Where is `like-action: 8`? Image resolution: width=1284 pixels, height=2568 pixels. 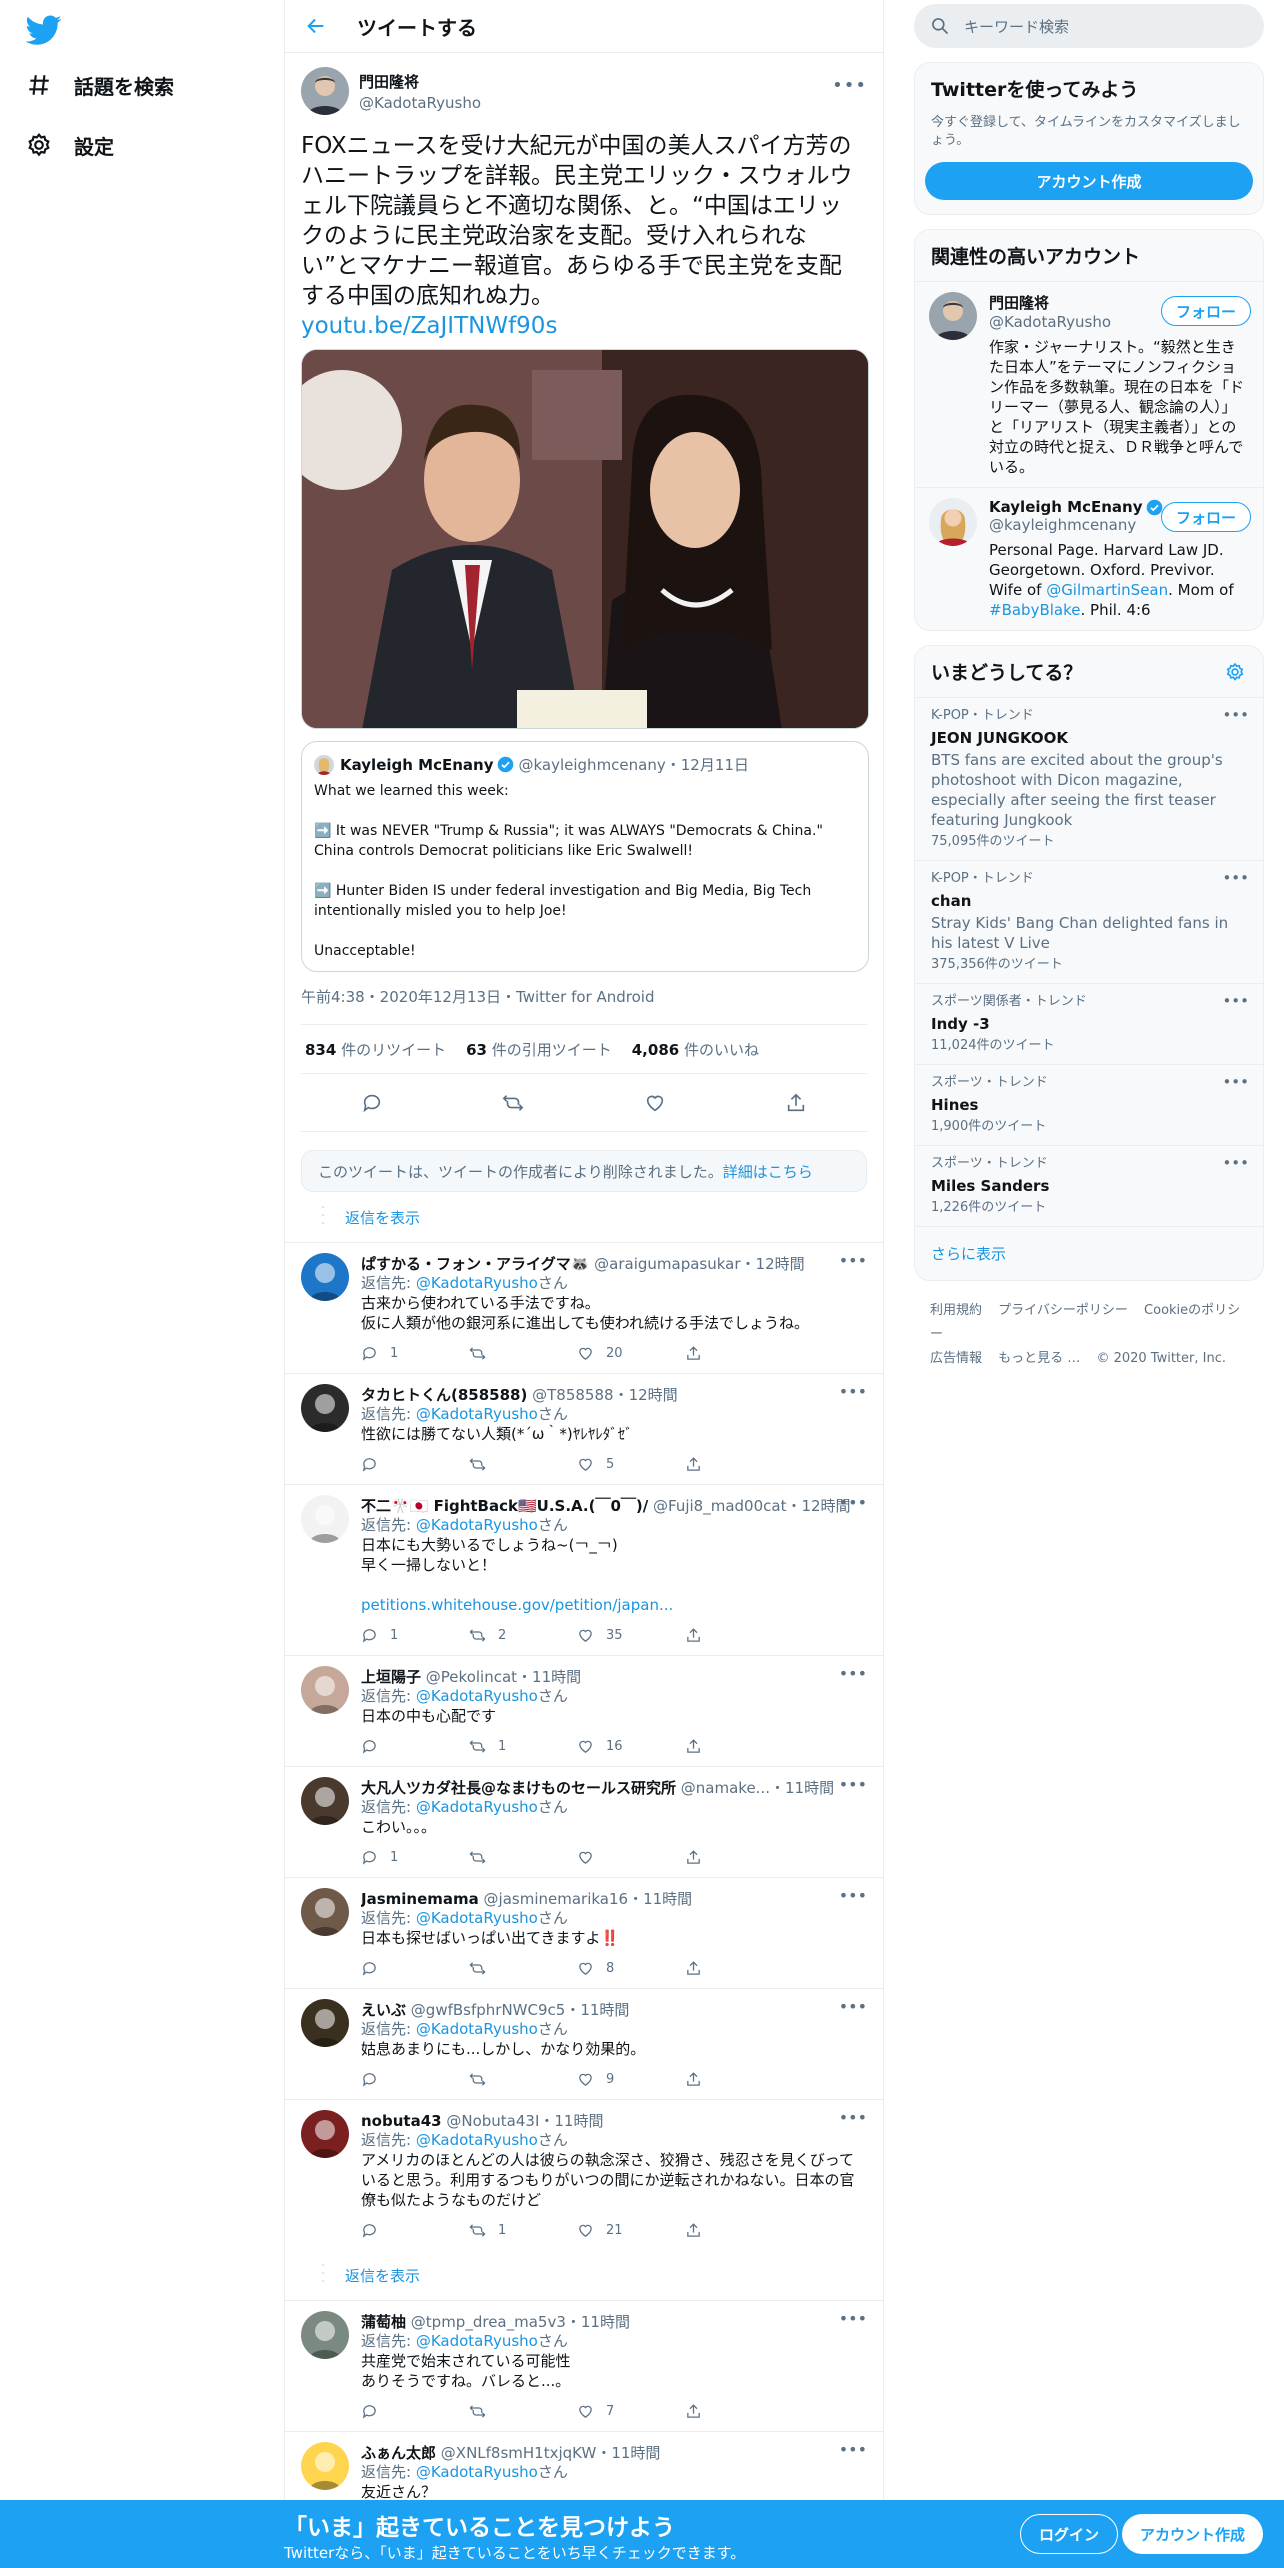
like-action: 8 is located at coordinates (631, 1968).